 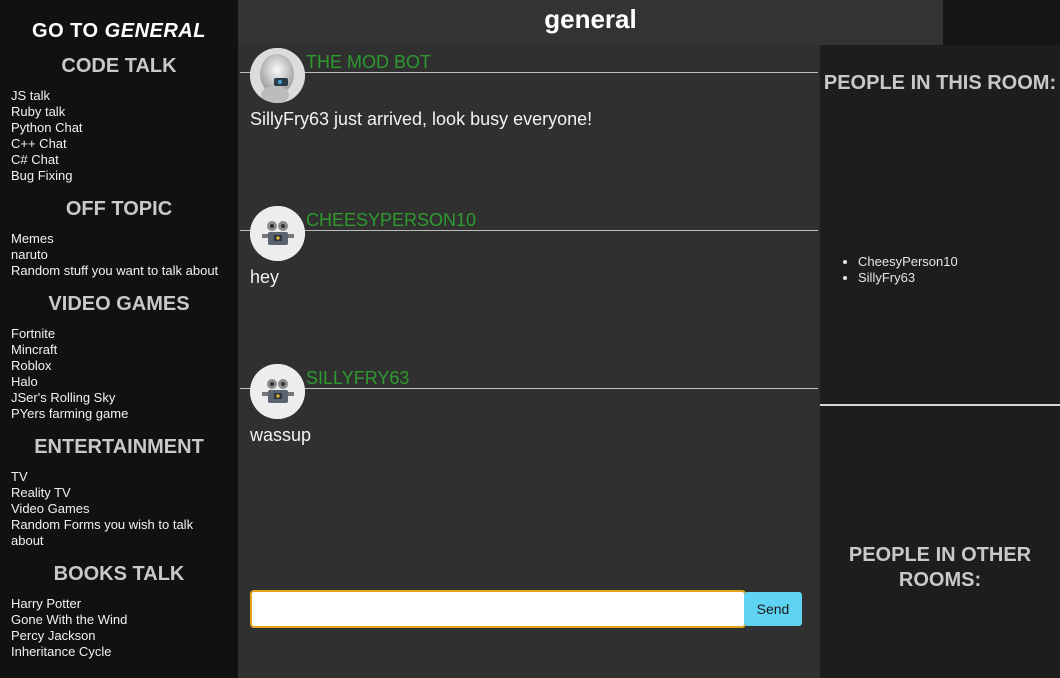 I want to click on person-item: CheesyPerson10, so click(x=908, y=262).